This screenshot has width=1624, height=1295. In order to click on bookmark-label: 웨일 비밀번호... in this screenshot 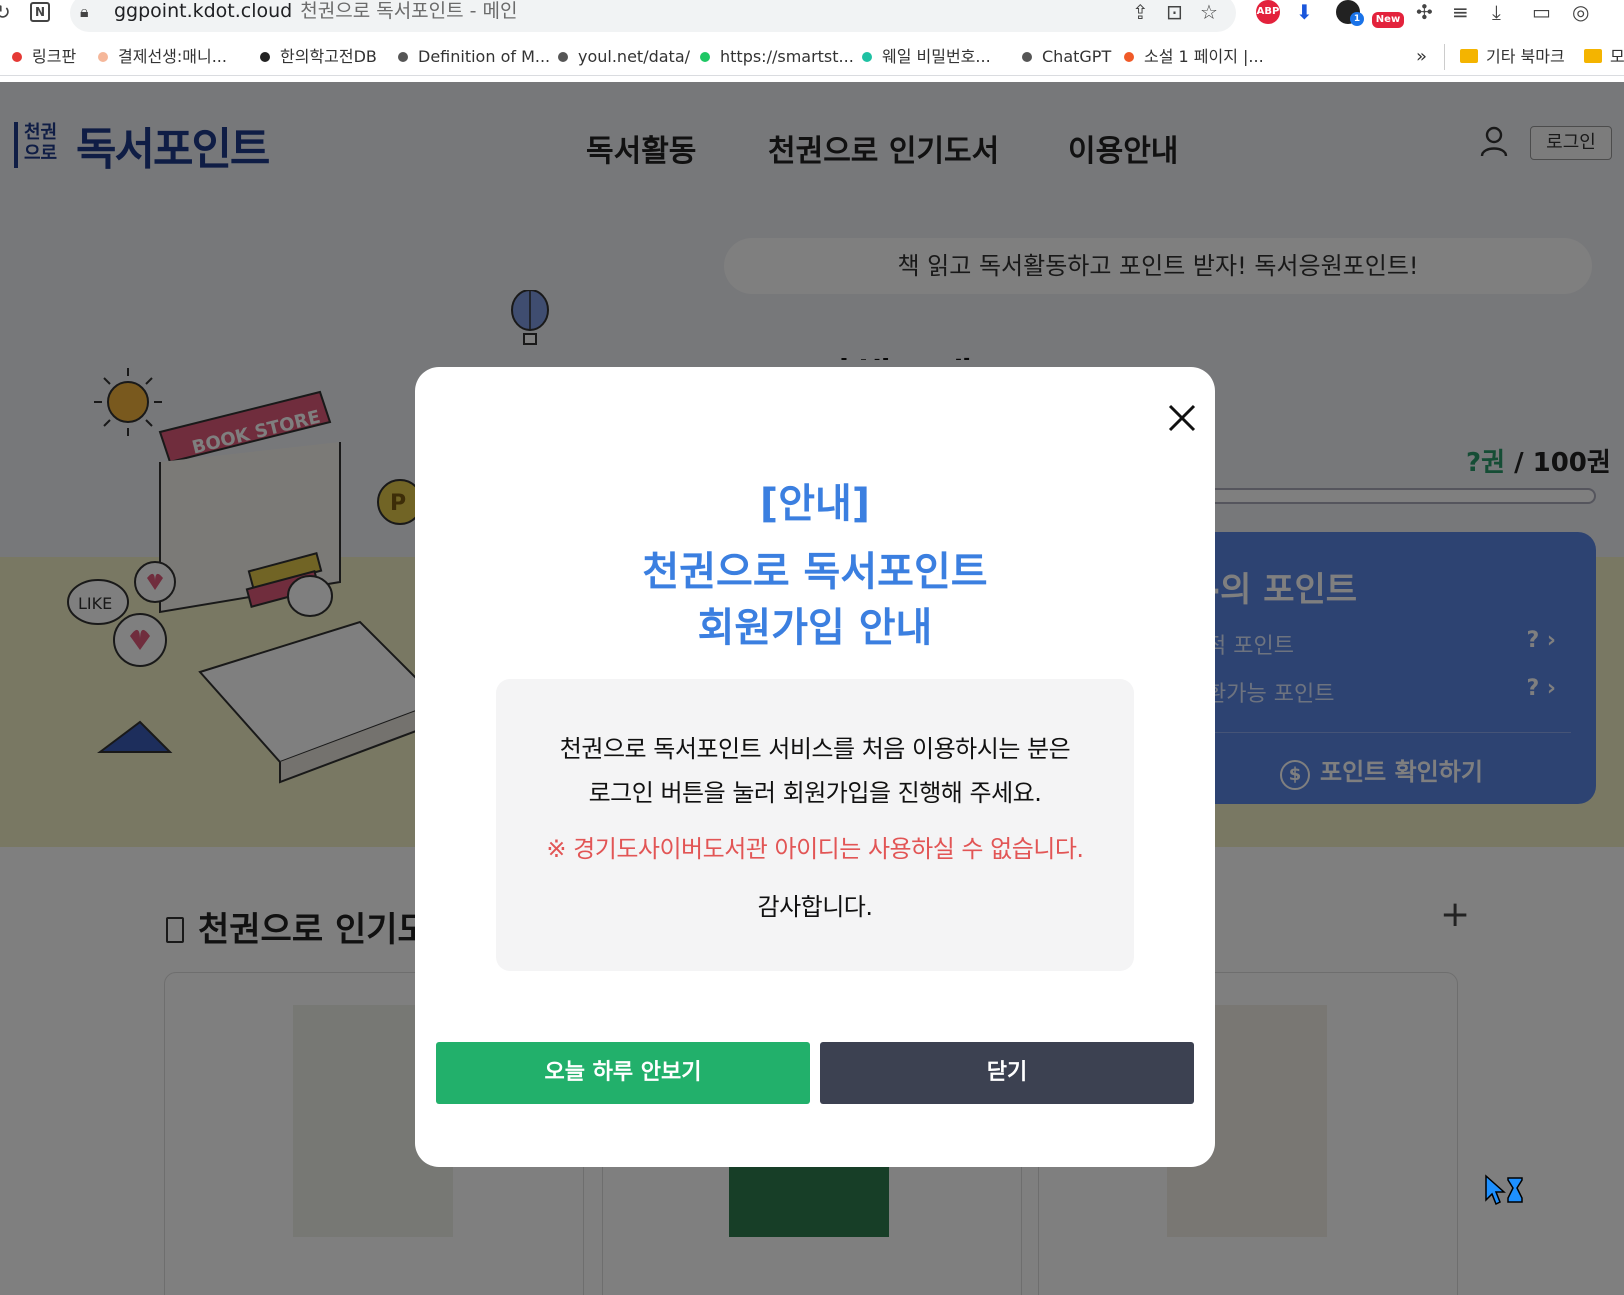, I will do `click(936, 56)`.